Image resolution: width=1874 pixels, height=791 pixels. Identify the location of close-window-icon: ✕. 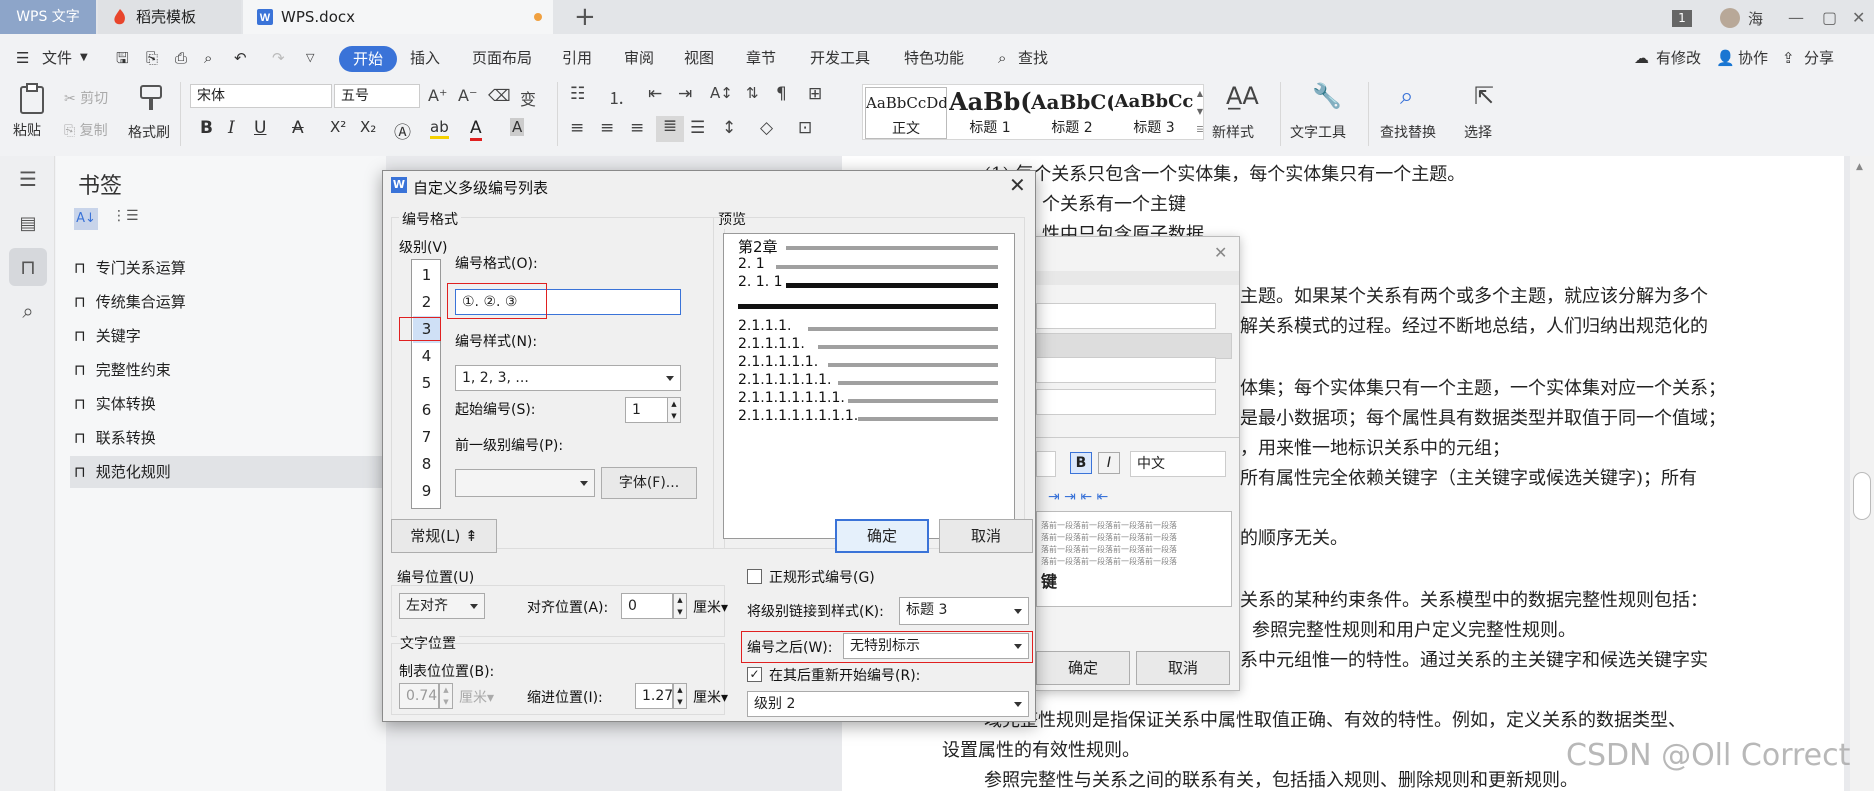
(1858, 17).